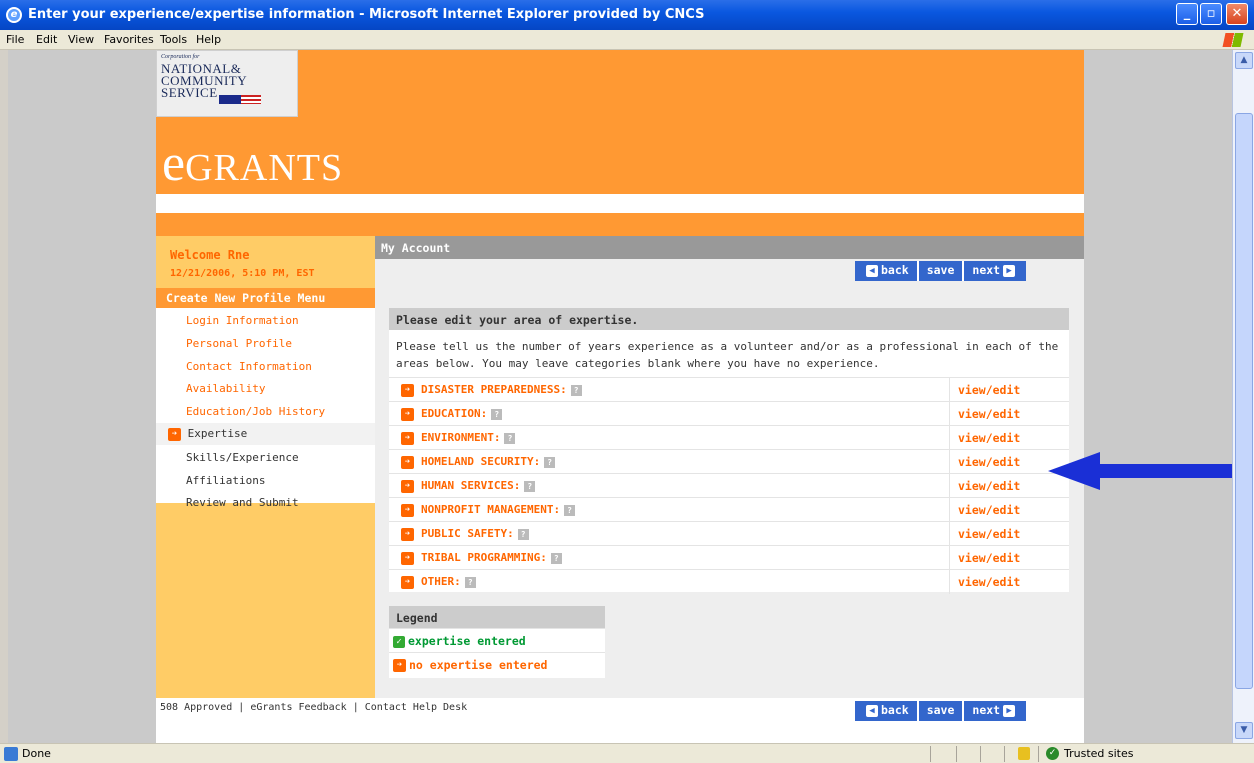 This screenshot has width=1254, height=763. I want to click on close-button: ✕, so click(1237, 14).